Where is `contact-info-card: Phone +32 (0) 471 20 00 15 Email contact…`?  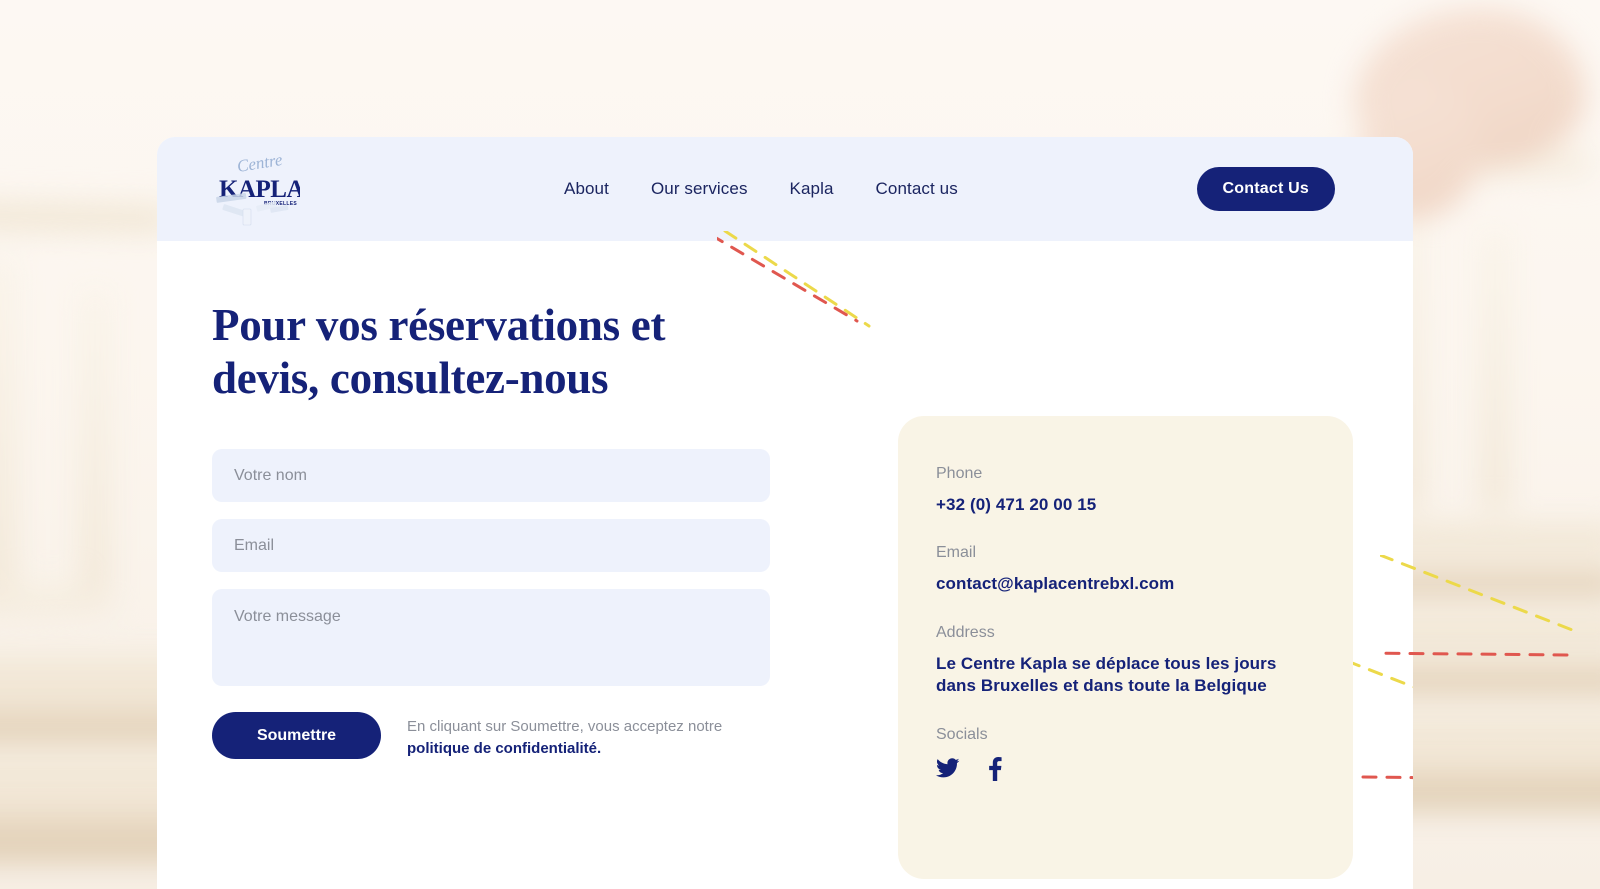 contact-info-card: Phone +32 (0) 471 20 00 15 Email contact… is located at coordinates (1125, 647).